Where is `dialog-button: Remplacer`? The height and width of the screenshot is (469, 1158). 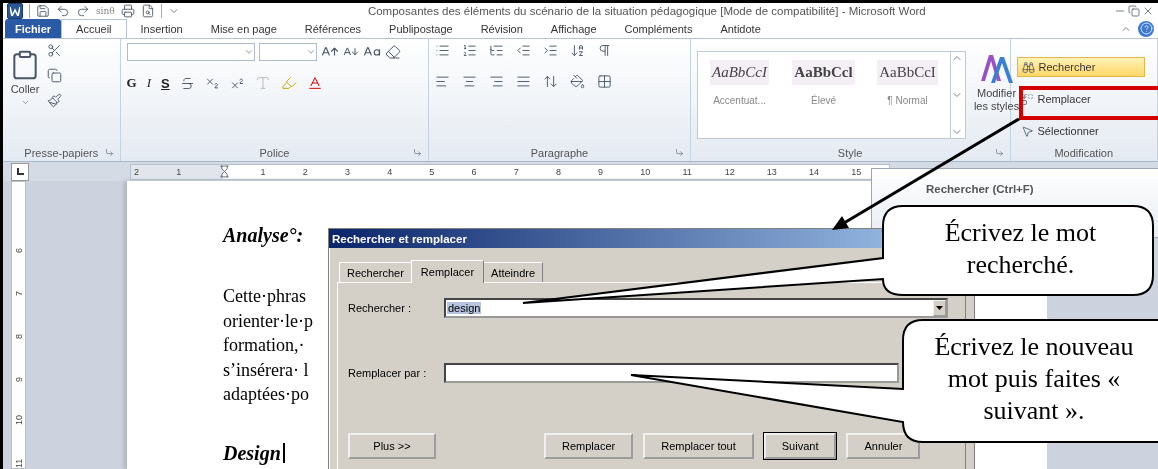
dialog-button: Remplacer is located at coordinates (589, 446).